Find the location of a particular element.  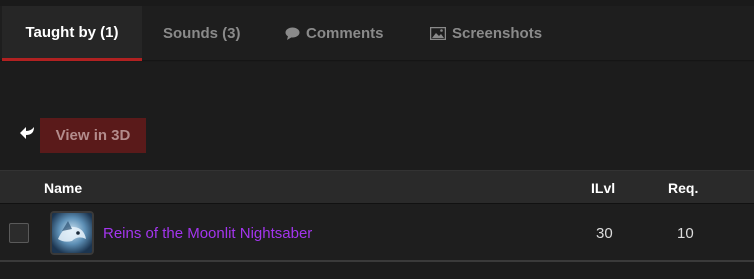

view-in-3d-button: View in 3D is located at coordinates (93, 135).